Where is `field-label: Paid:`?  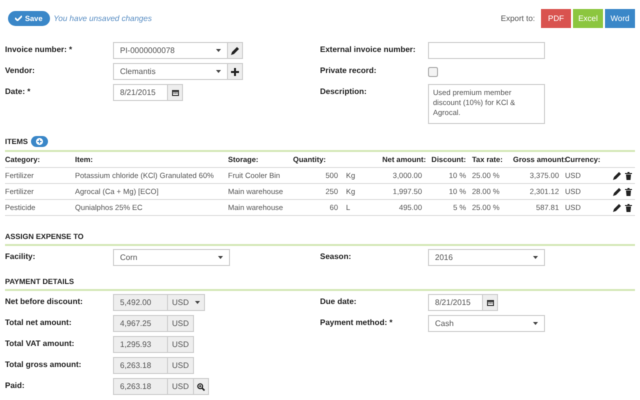
field-label: Paid: is located at coordinates (15, 385).